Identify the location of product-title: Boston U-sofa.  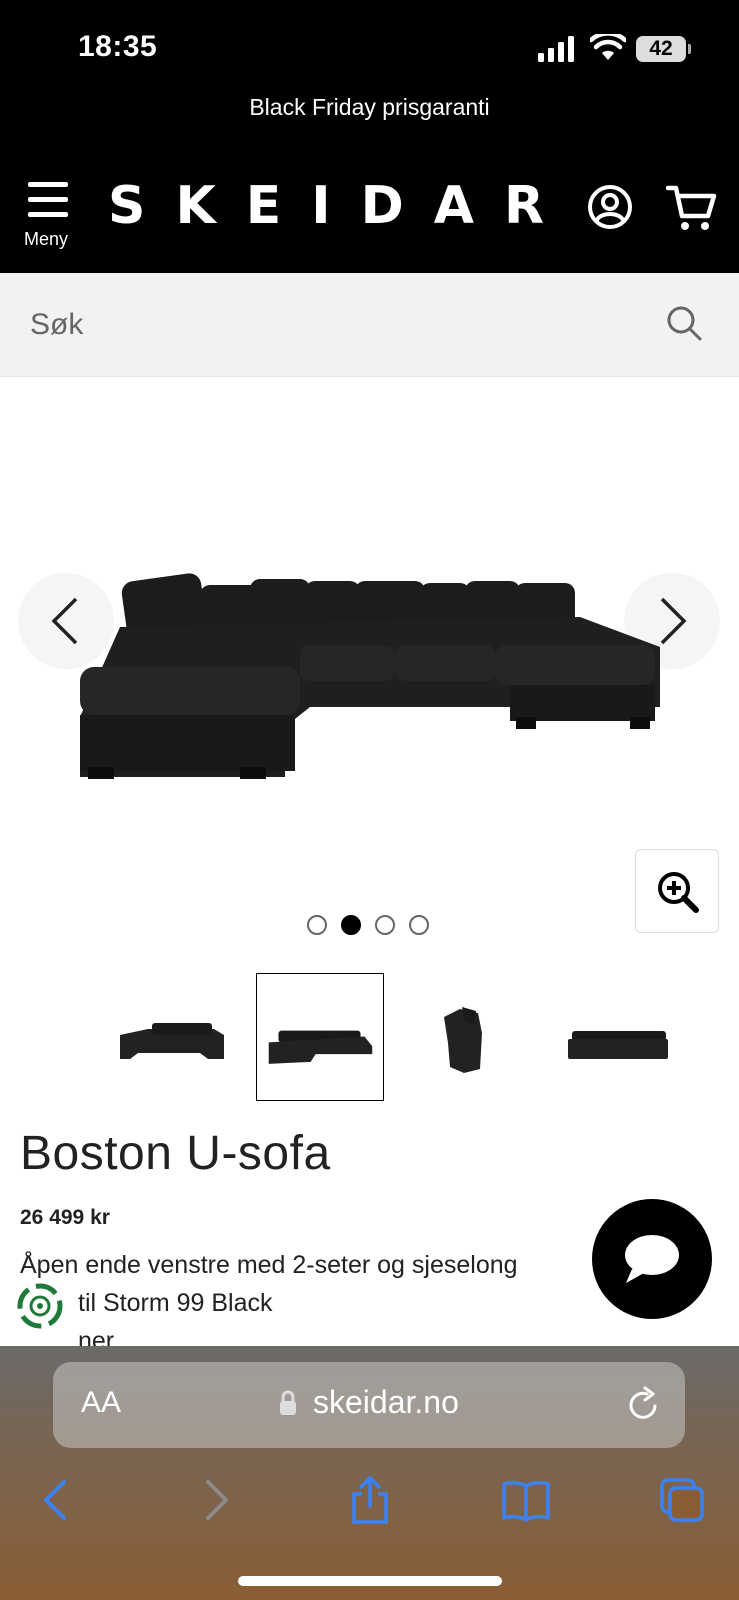
(175, 1153).